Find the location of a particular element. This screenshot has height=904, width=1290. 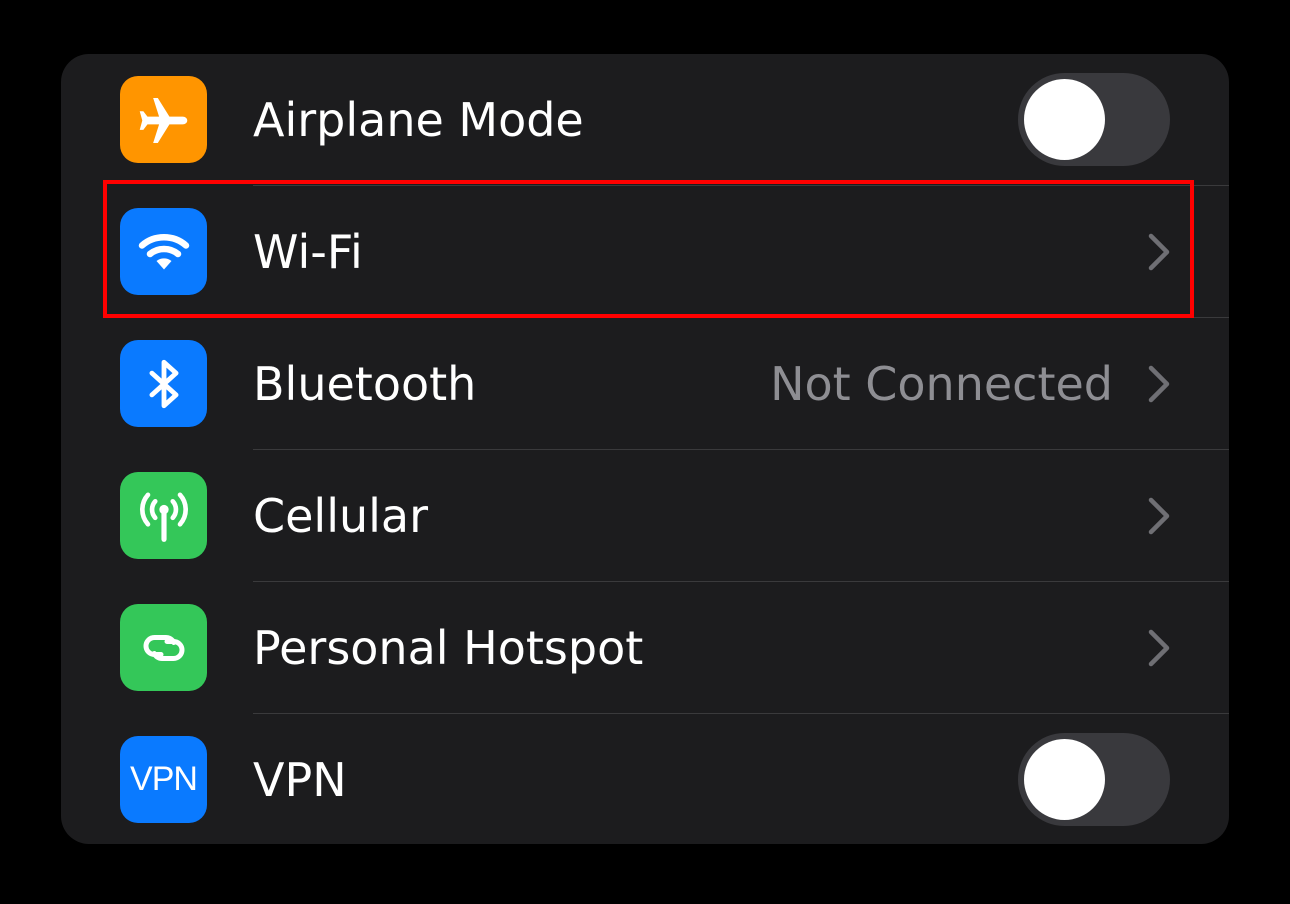

row-label: Bluetooth is located at coordinates (365, 384).